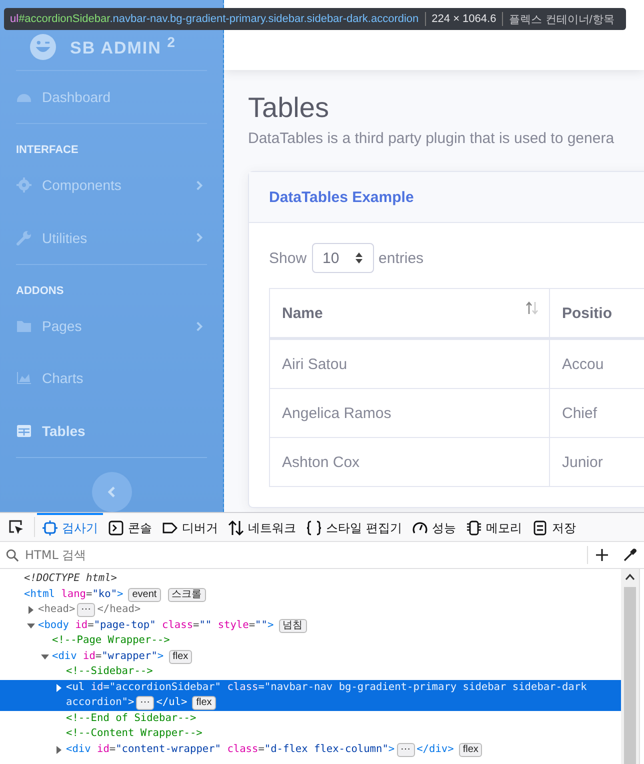 The width and height of the screenshot is (644, 764). I want to click on table-icon, so click(24, 430).